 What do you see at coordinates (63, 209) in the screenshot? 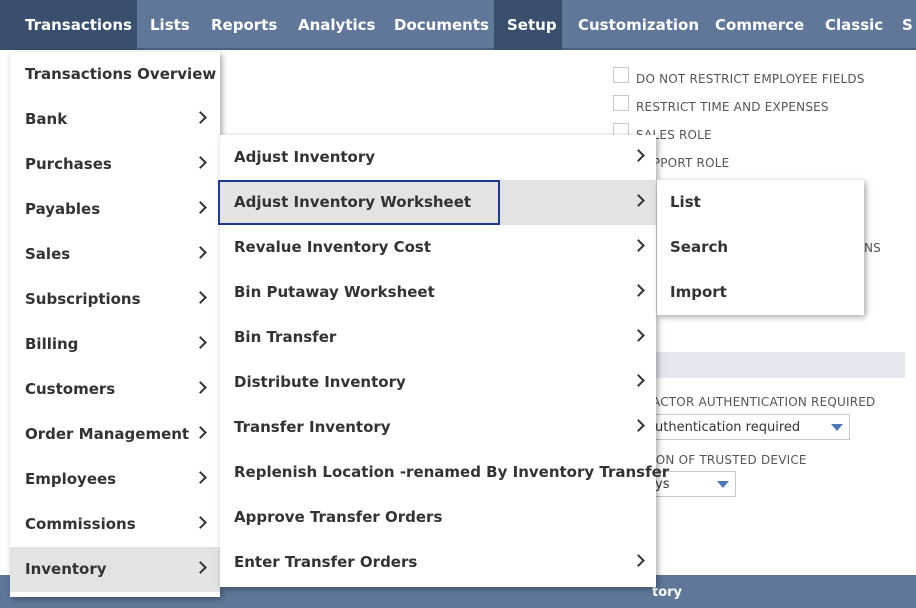
I see `menu-item-label: Payables` at bounding box center [63, 209].